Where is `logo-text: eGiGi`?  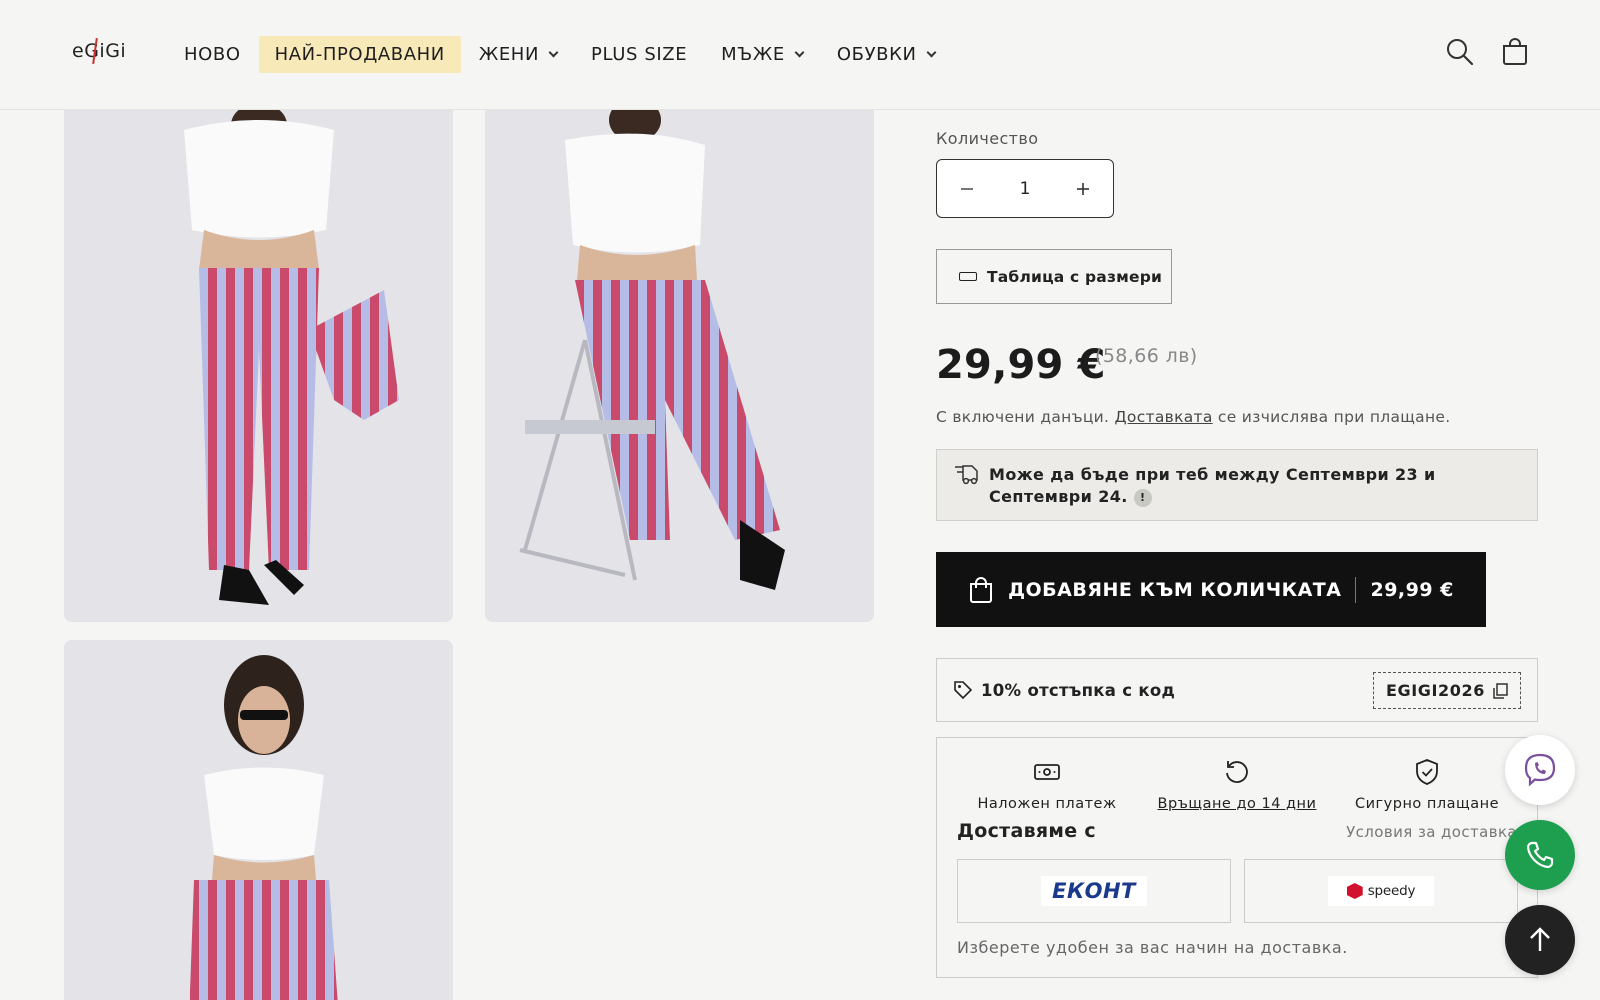 logo-text: eGiGi is located at coordinates (99, 51).